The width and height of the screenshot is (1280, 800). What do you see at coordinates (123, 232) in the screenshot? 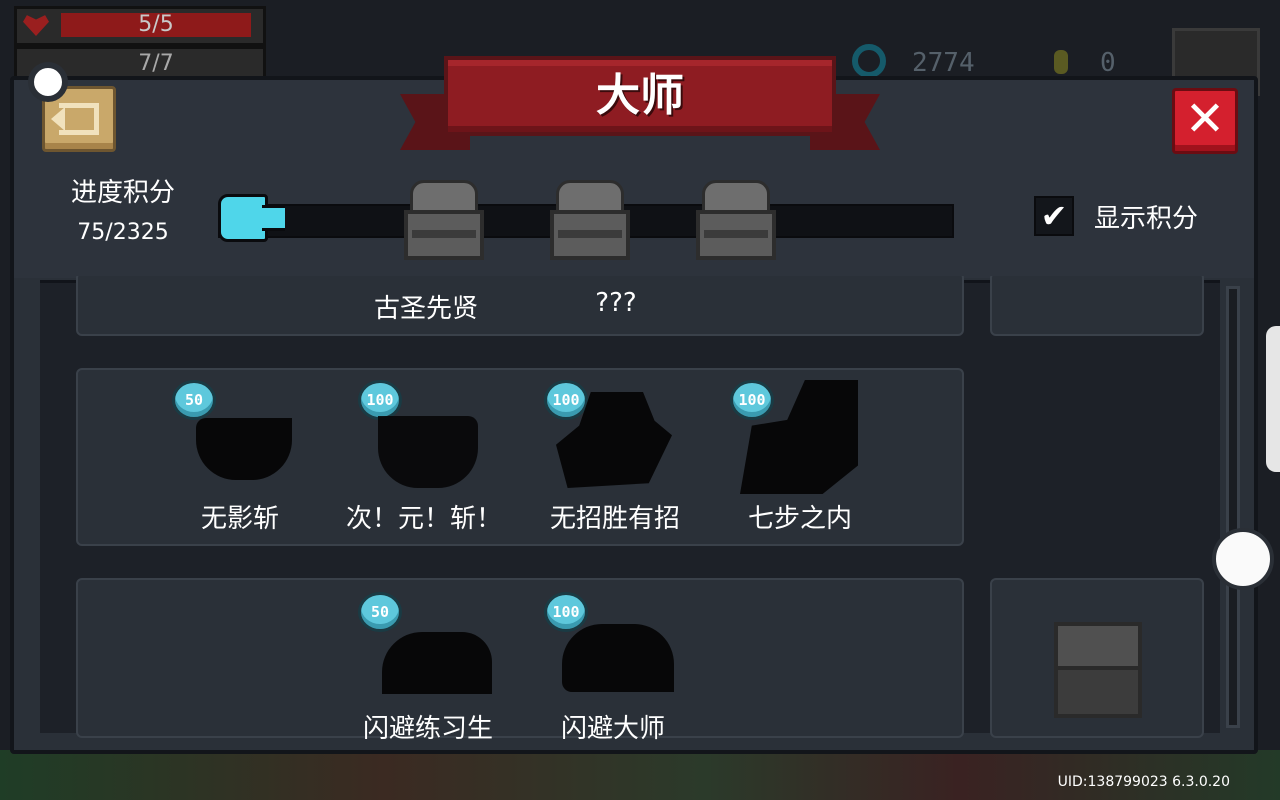
I see `progress-value: 75/2325` at bounding box center [123, 232].